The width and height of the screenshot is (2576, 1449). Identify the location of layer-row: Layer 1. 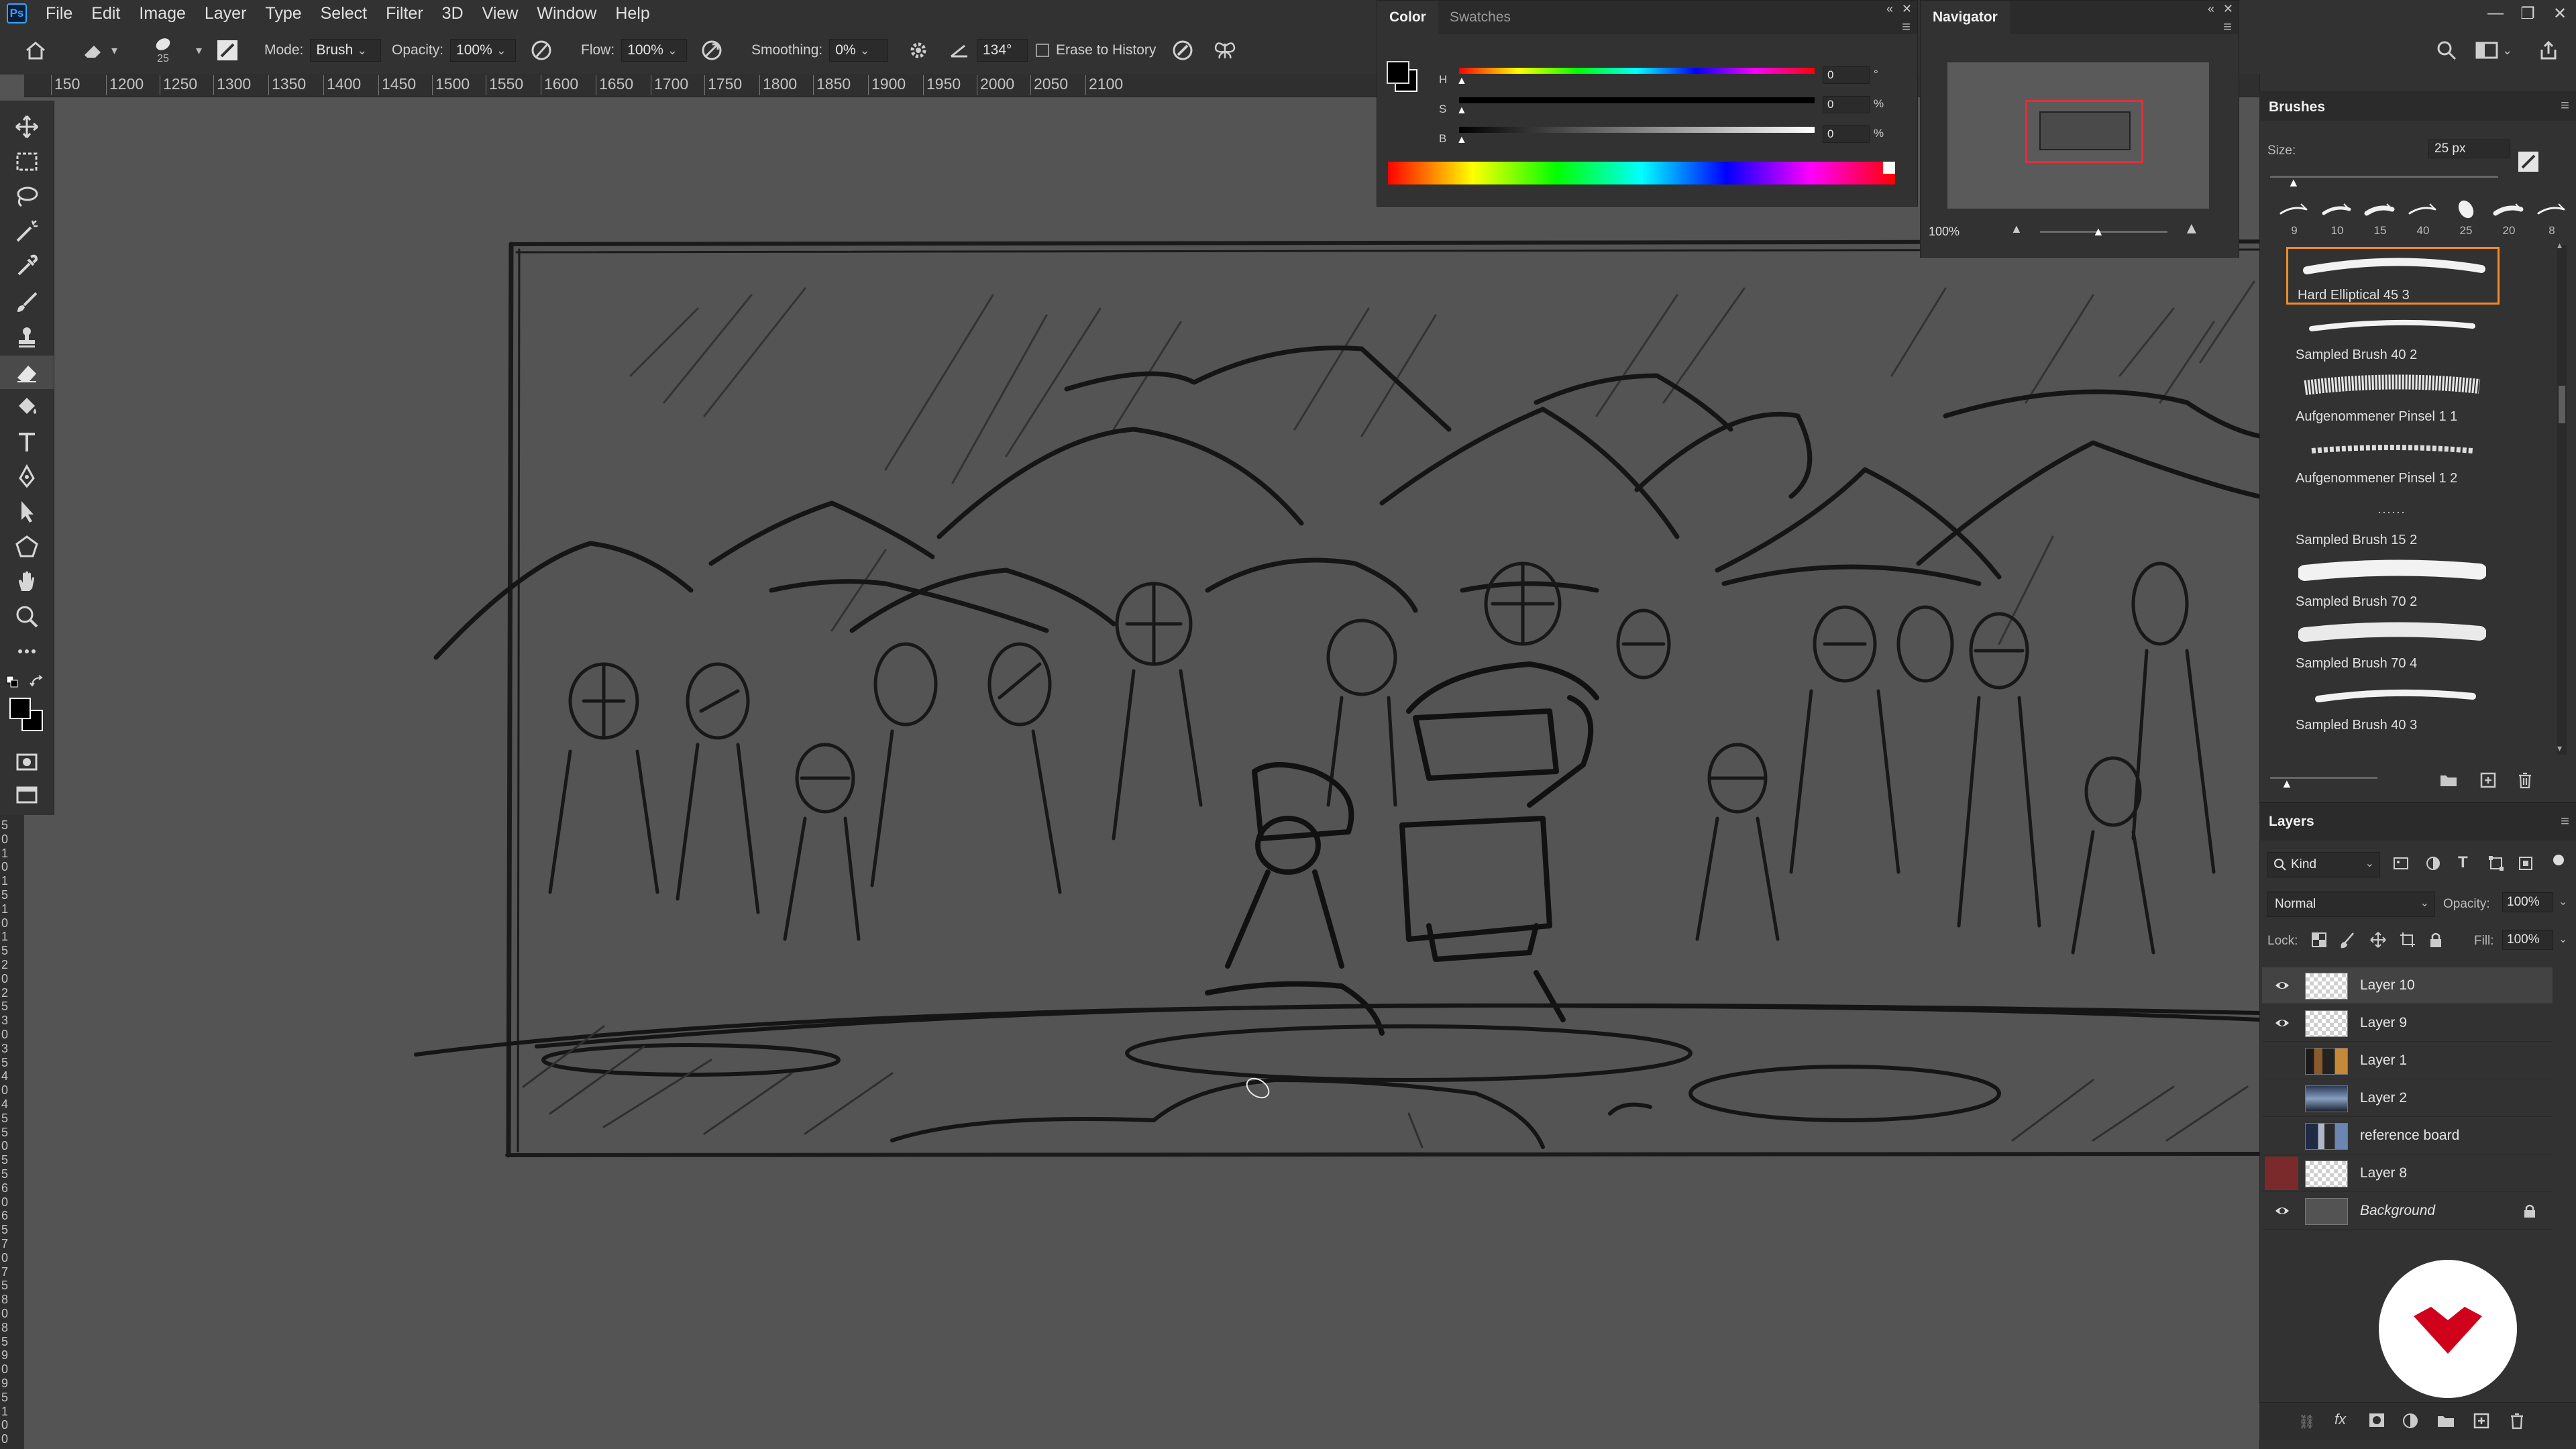
(2407, 1060).